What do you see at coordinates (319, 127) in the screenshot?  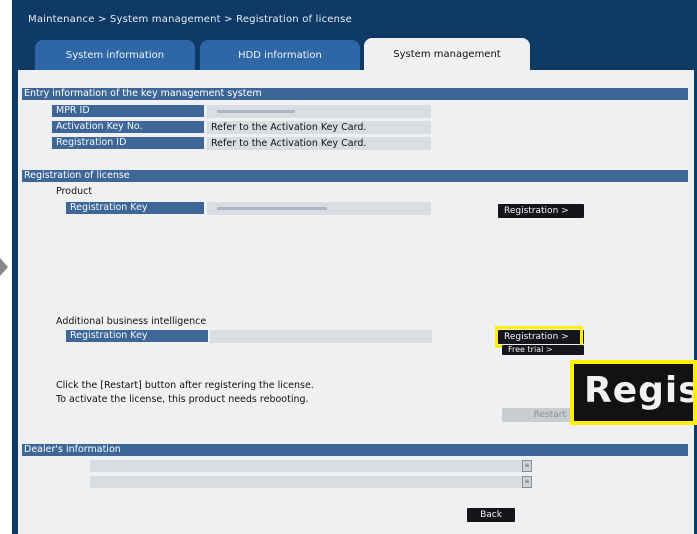 I see `activation-key-value: Refer to the Activation Key Card.` at bounding box center [319, 127].